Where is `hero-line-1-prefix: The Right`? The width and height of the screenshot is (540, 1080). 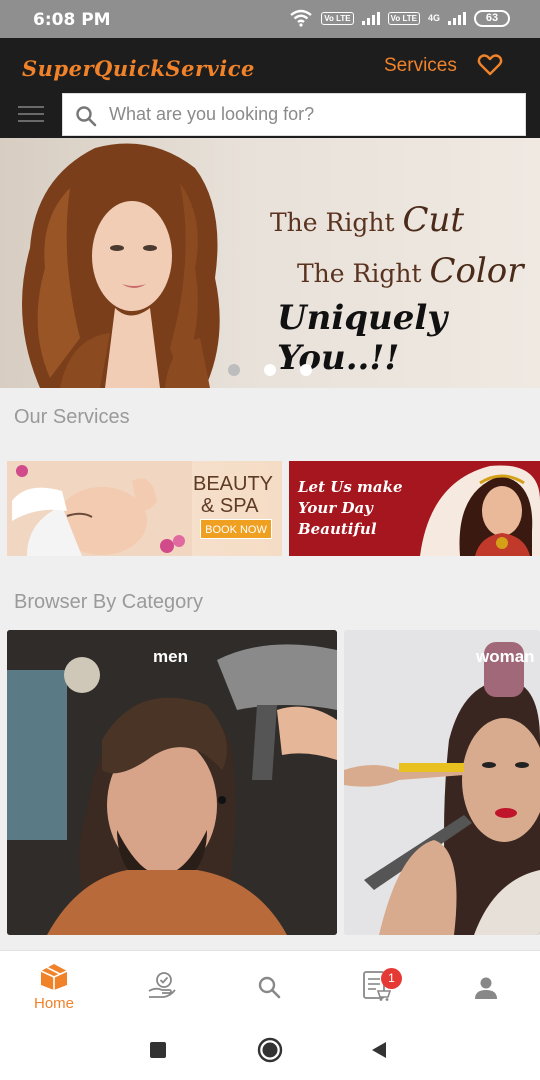 hero-line-1-prefix: The Right is located at coordinates (336, 222).